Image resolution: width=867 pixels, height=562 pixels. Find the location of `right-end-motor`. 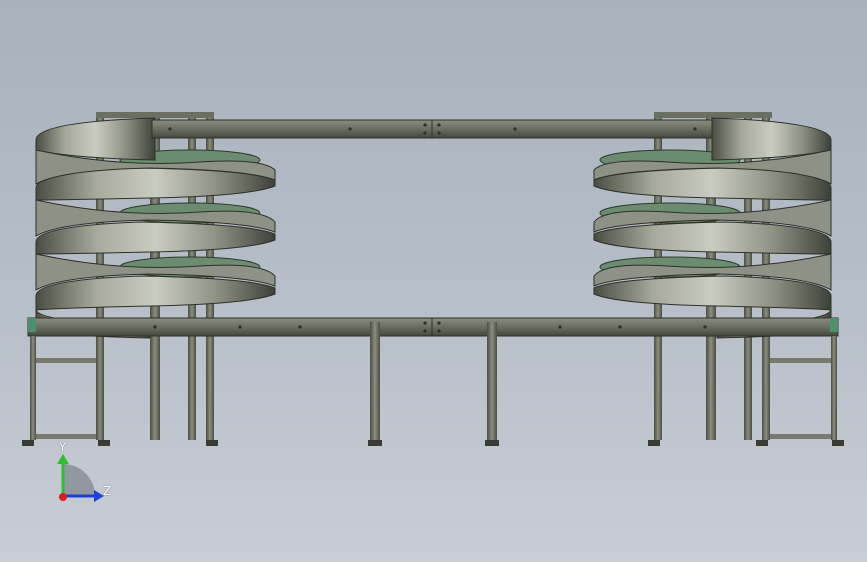

right-end-motor is located at coordinates (834, 325).